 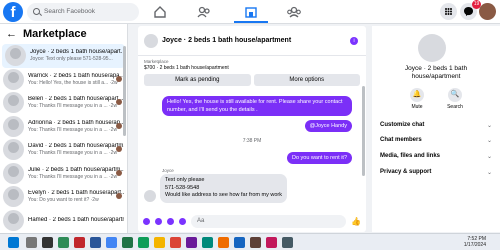 I want to click on home-icon, so click(x=160, y=12).